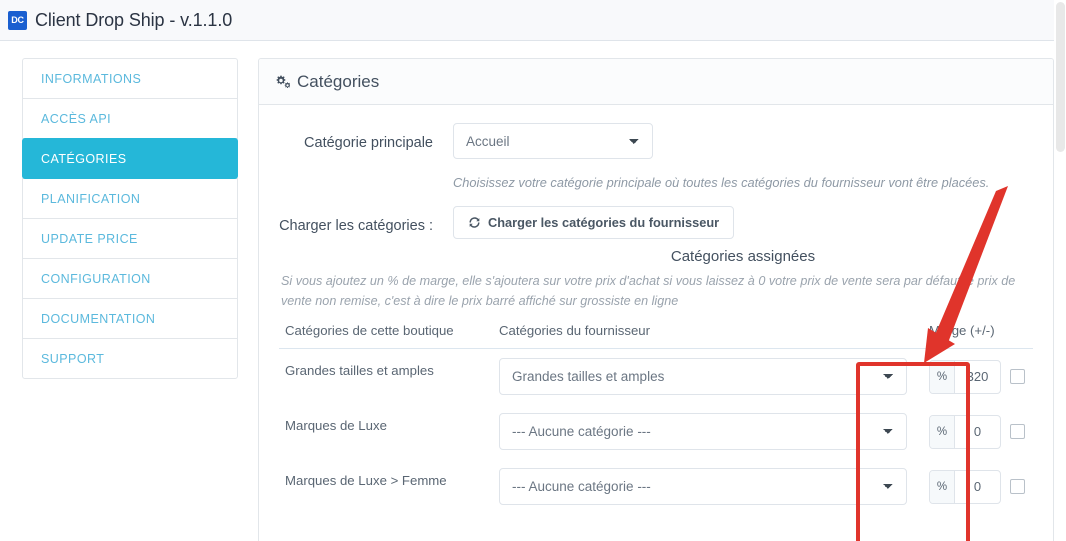 This screenshot has width=1066, height=541. I want to click on sidebar-item-planification: PLANIFICATION, so click(130, 198).